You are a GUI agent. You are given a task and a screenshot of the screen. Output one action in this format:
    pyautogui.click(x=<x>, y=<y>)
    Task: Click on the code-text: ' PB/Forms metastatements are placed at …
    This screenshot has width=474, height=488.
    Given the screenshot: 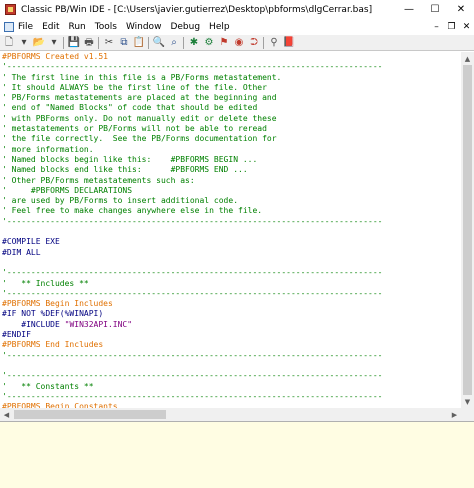 What is the action you would take?
    pyautogui.click(x=139, y=98)
    